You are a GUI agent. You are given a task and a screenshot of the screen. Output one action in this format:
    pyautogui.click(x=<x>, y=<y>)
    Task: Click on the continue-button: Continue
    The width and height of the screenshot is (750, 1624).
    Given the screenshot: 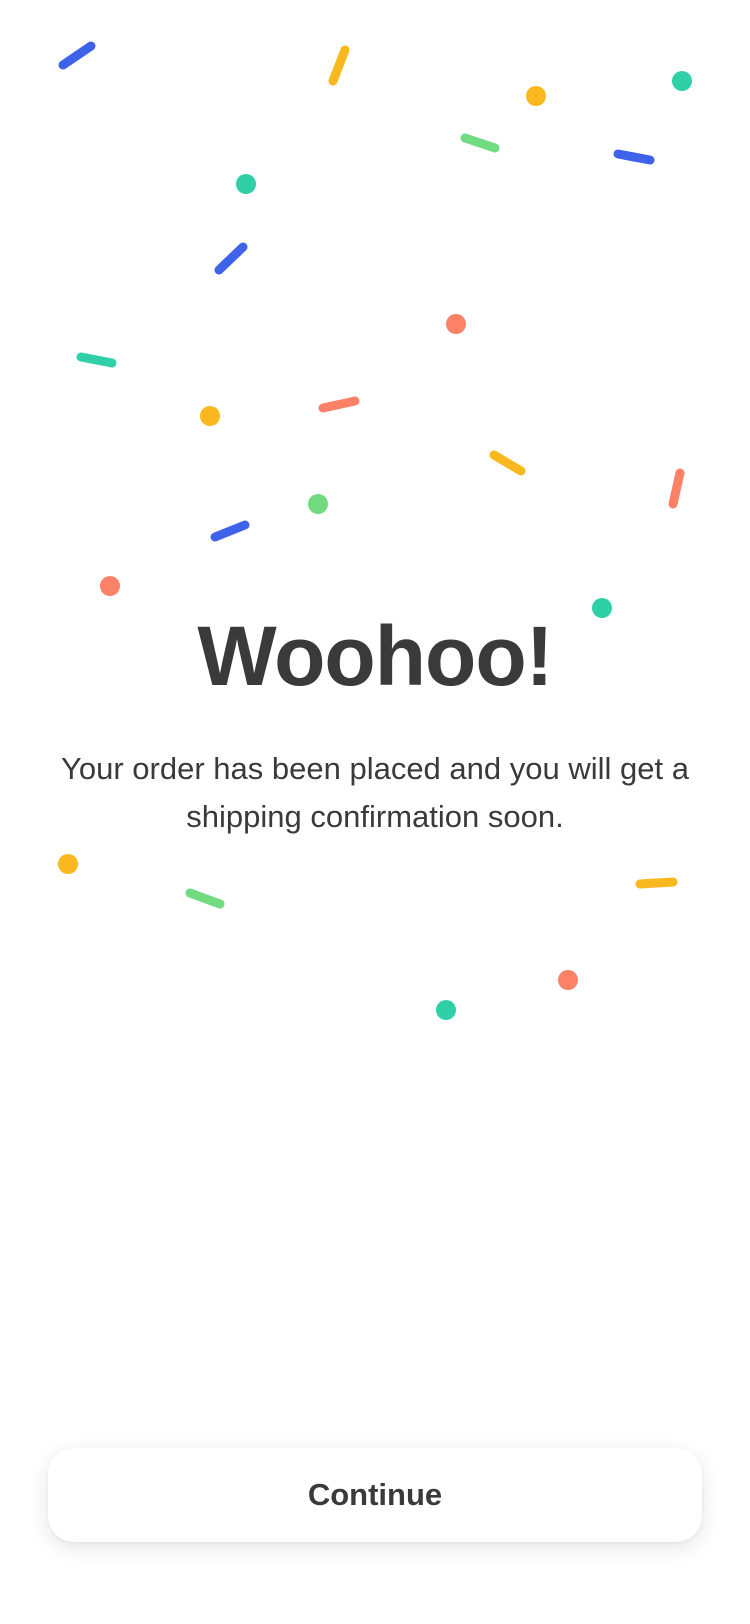 What is the action you would take?
    pyautogui.click(x=375, y=1495)
    